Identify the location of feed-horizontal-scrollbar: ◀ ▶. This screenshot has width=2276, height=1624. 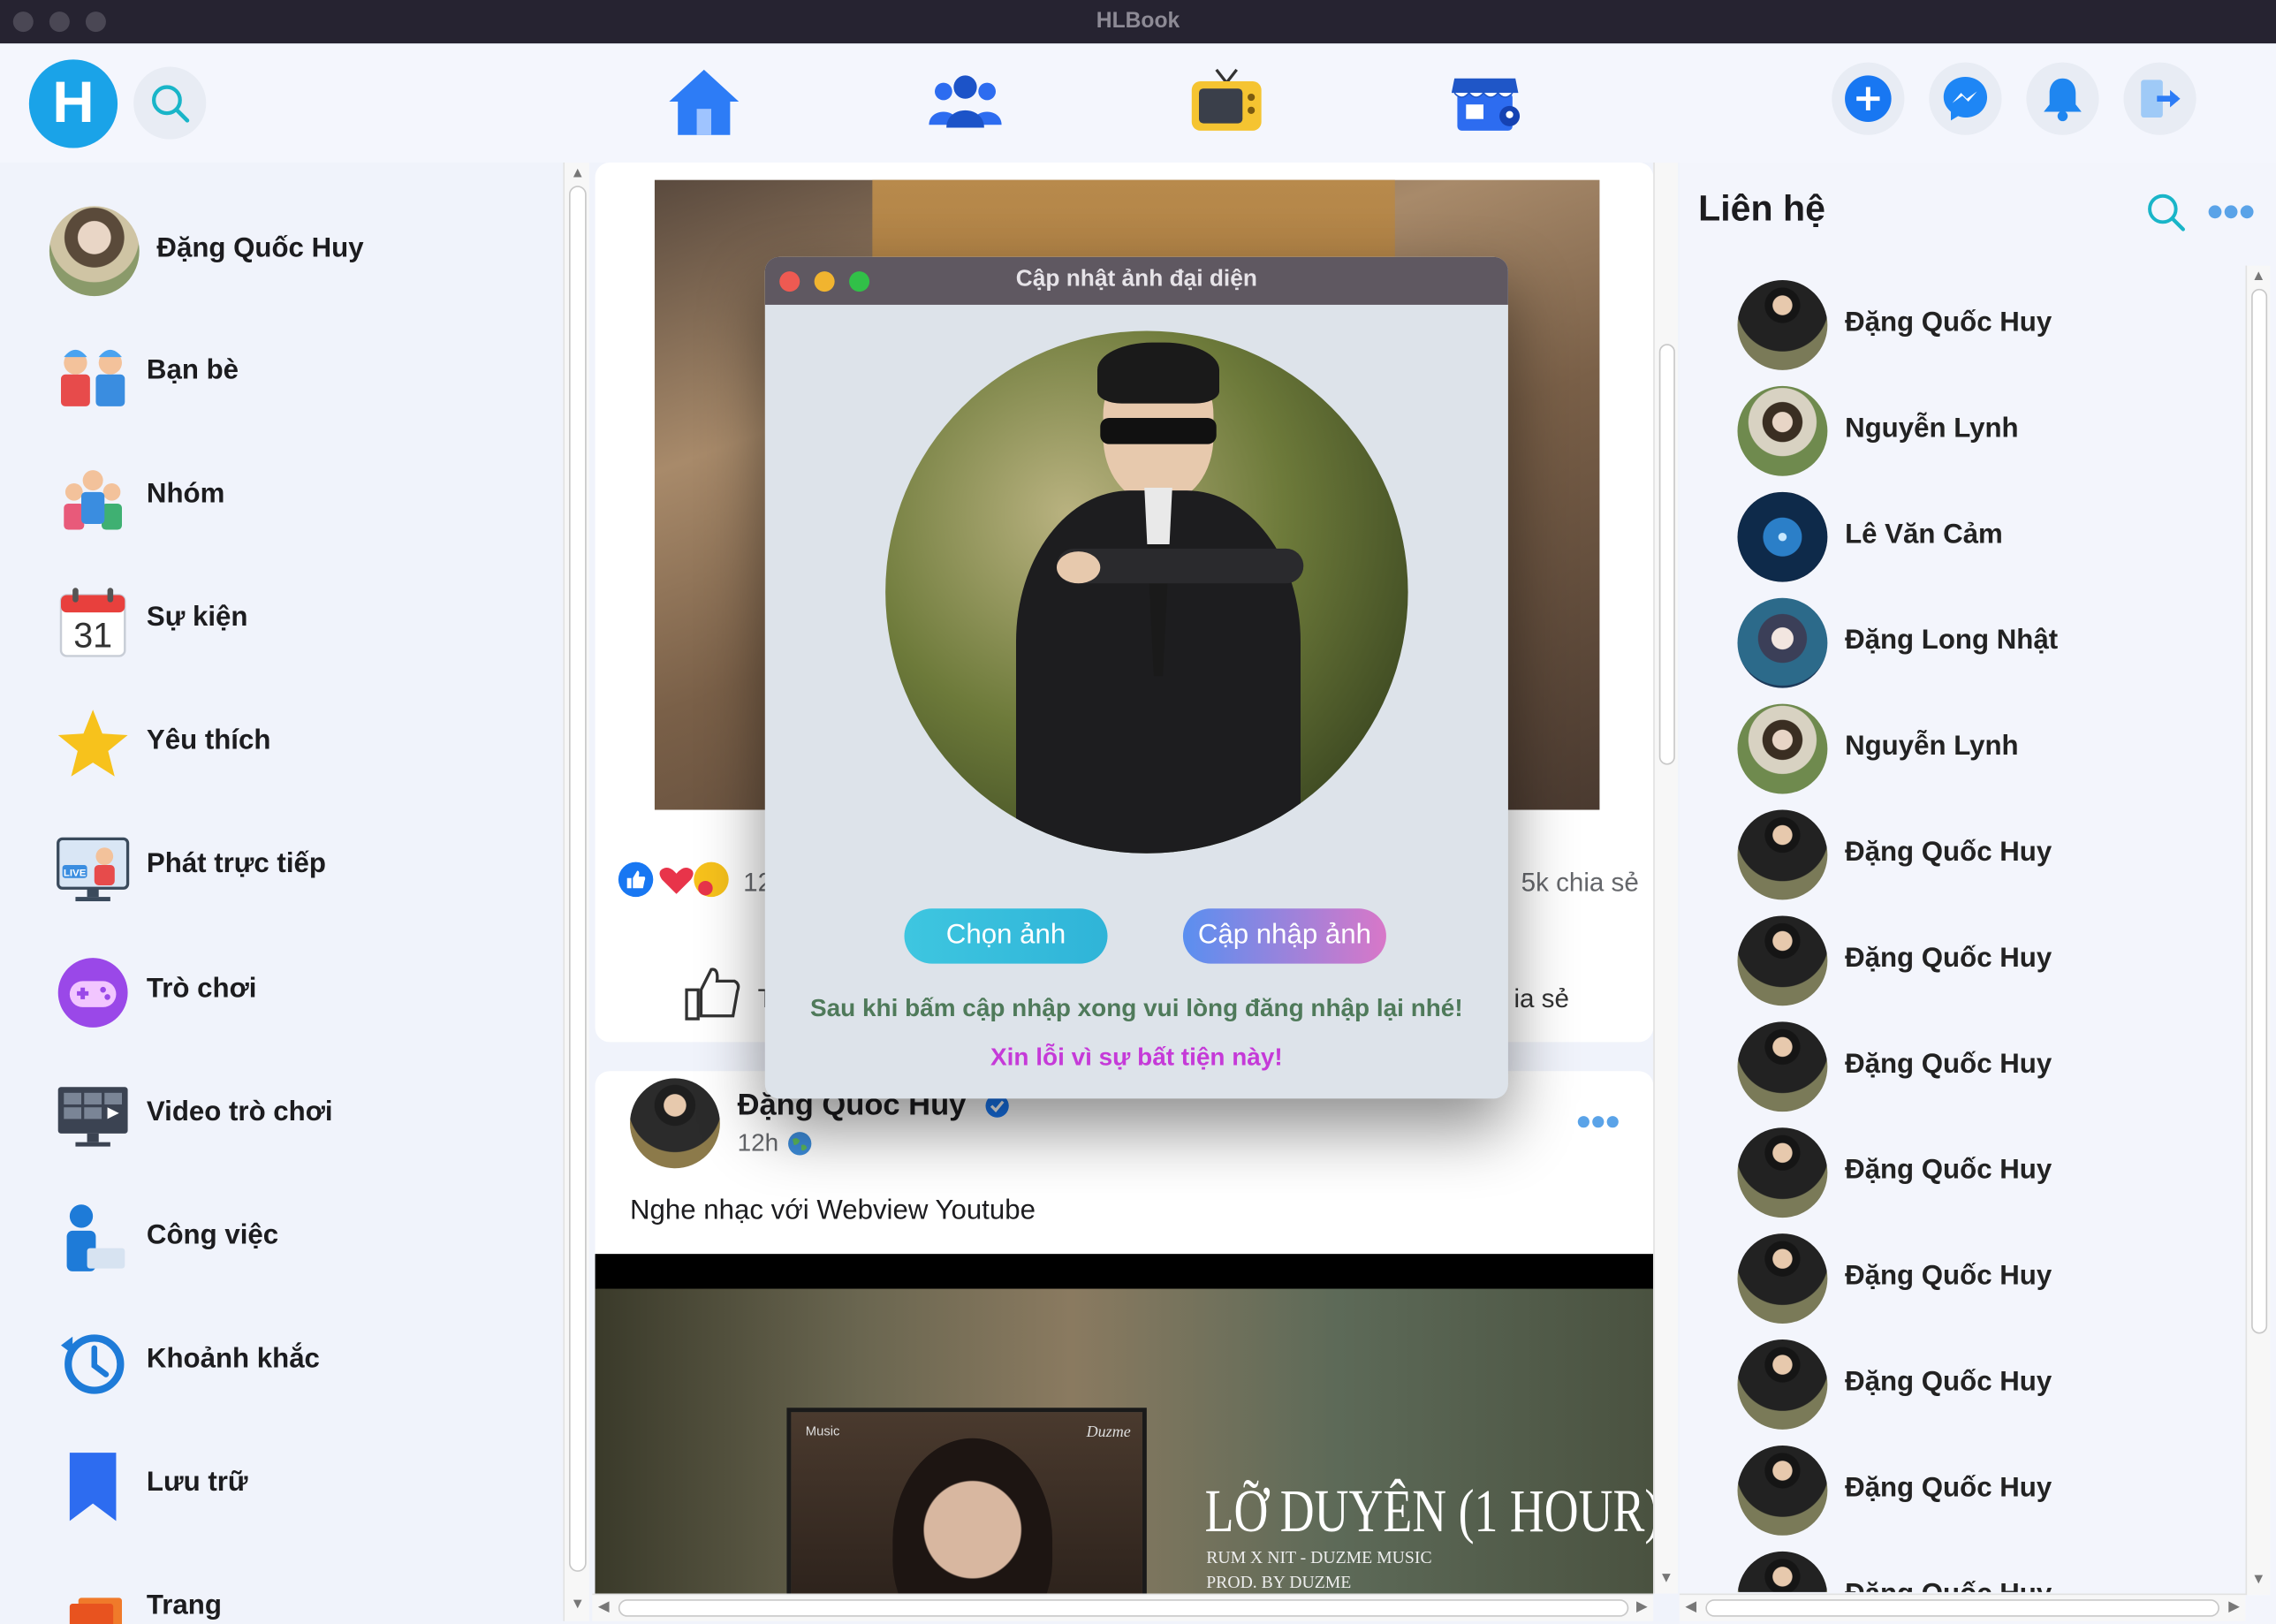
(1123, 1607).